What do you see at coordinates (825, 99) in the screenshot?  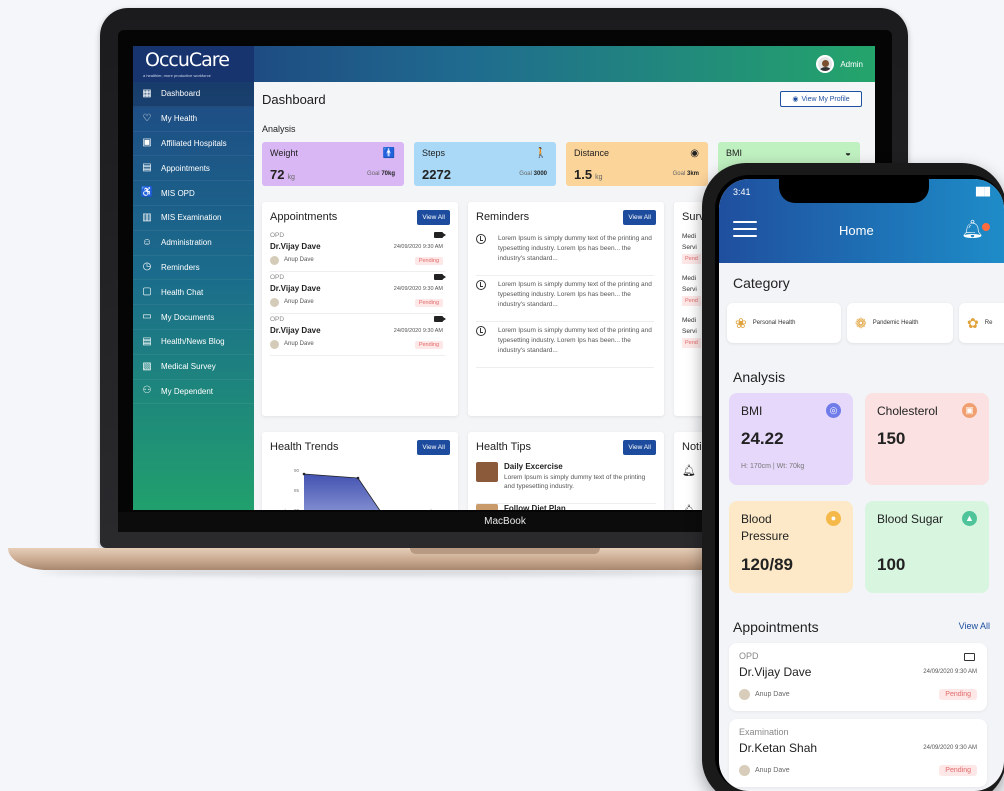 I see `view-profile-label: View My Profile` at bounding box center [825, 99].